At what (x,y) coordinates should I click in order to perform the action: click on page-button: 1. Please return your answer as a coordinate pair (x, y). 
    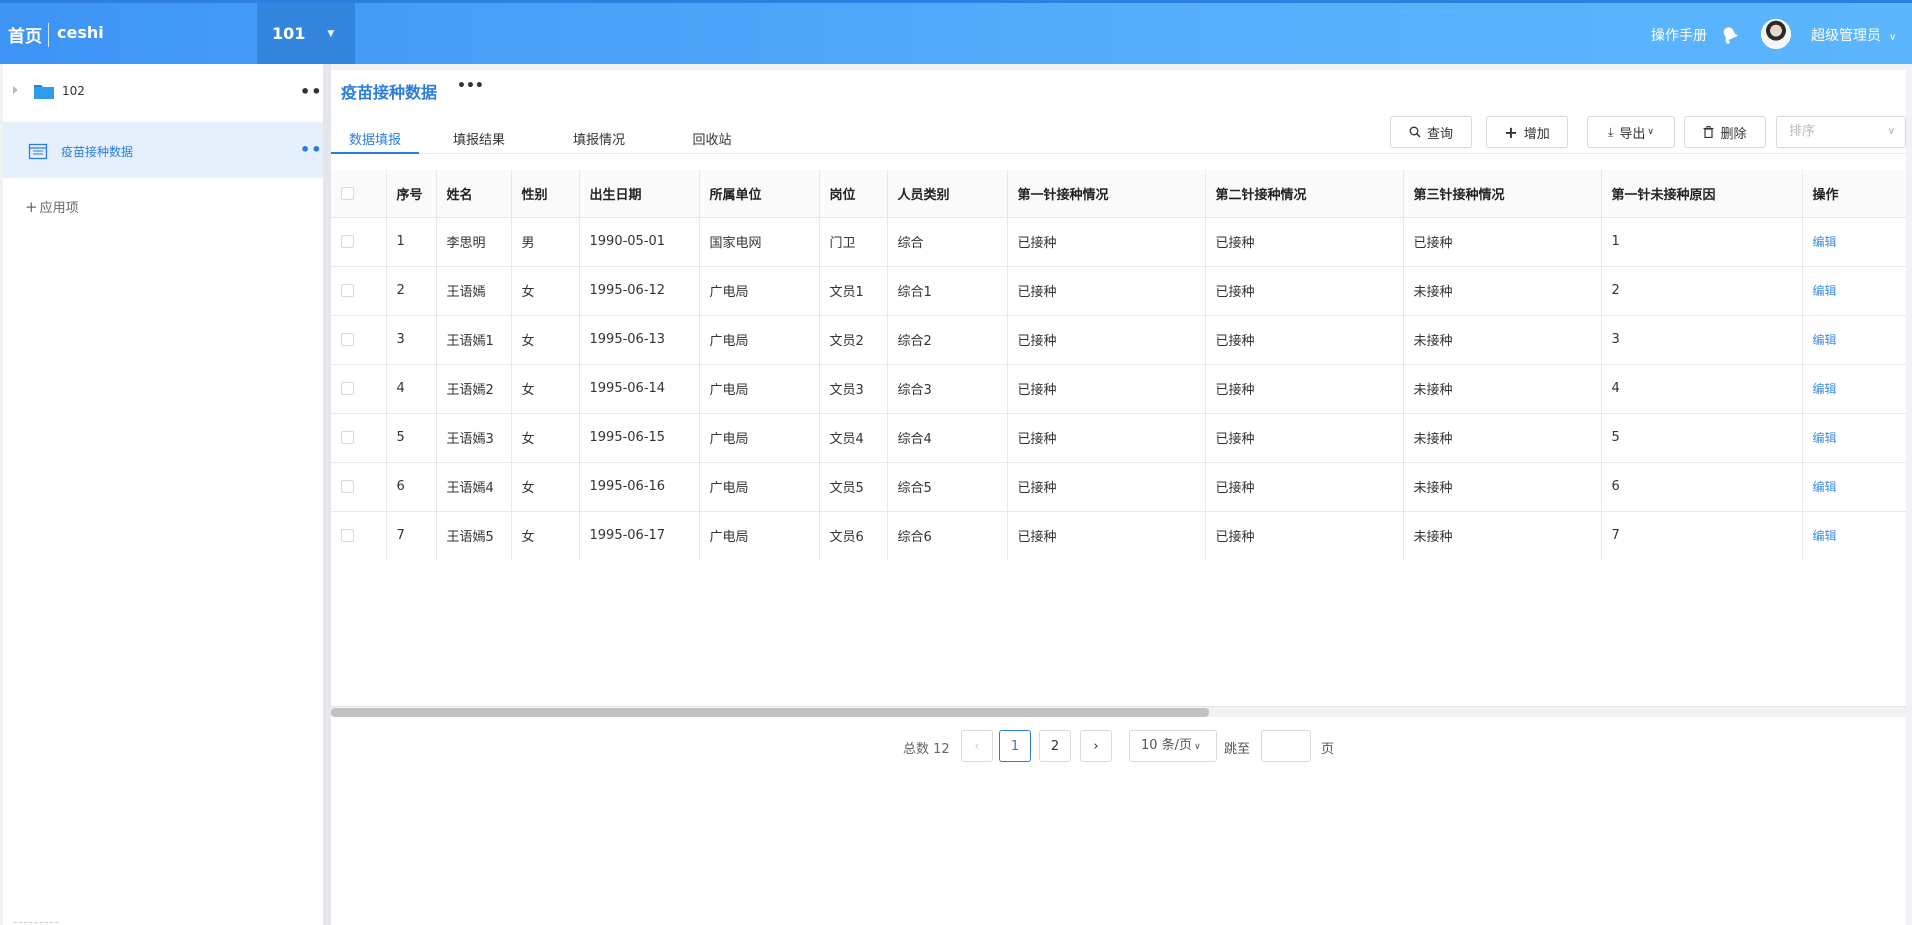
    Looking at the image, I should click on (1015, 746).